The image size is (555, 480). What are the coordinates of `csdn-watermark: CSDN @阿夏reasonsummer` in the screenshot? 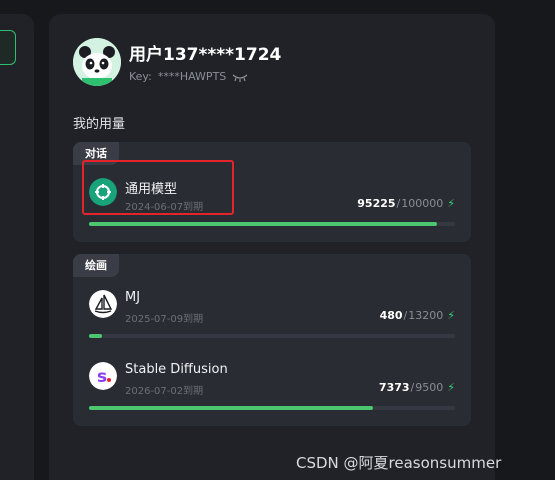 It's located at (399, 463).